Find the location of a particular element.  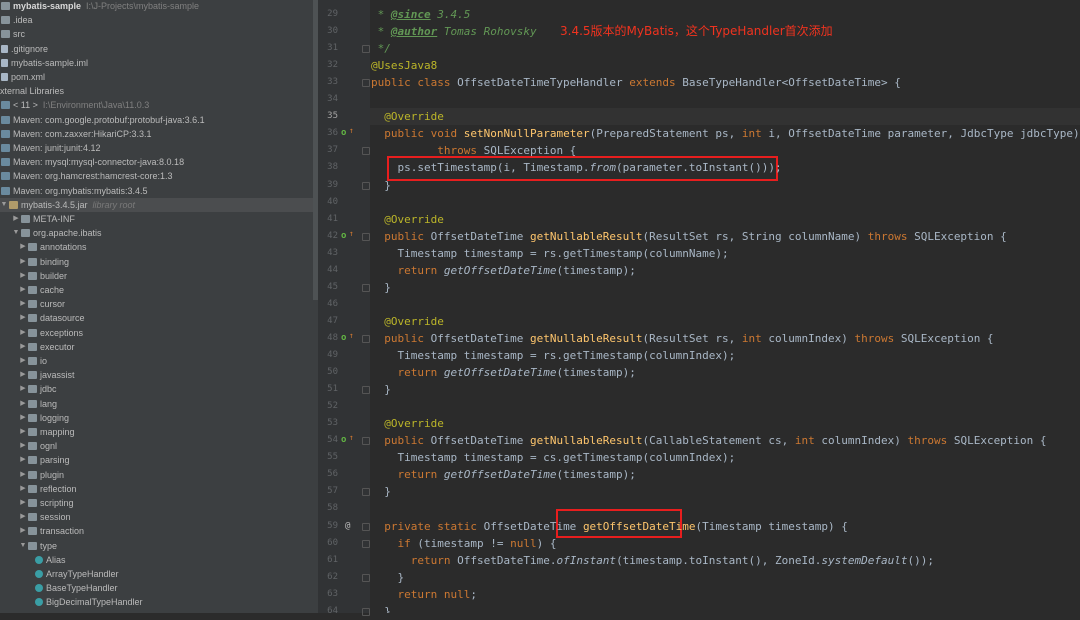

tree-row: ▼ org.apache.ibatis is located at coordinates (159, 233).